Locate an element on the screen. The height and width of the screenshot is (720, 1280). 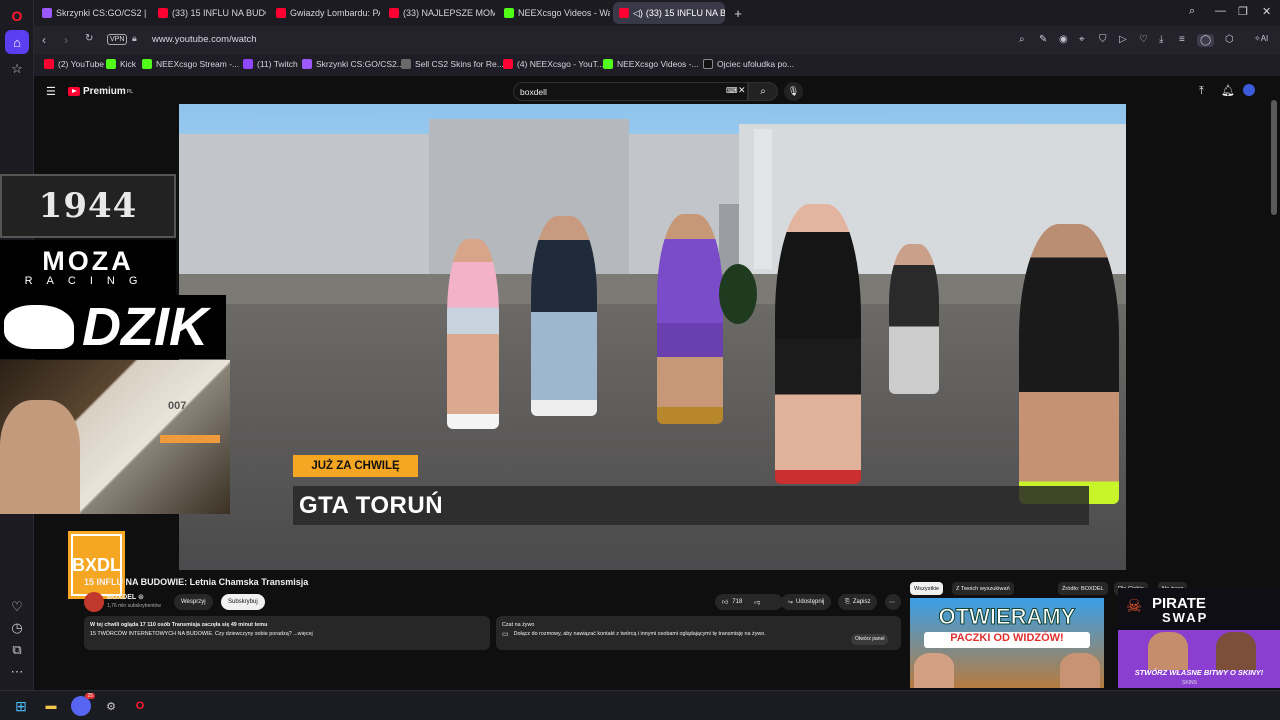
voice-search-button: 🎙︎ is located at coordinates (793, 91).